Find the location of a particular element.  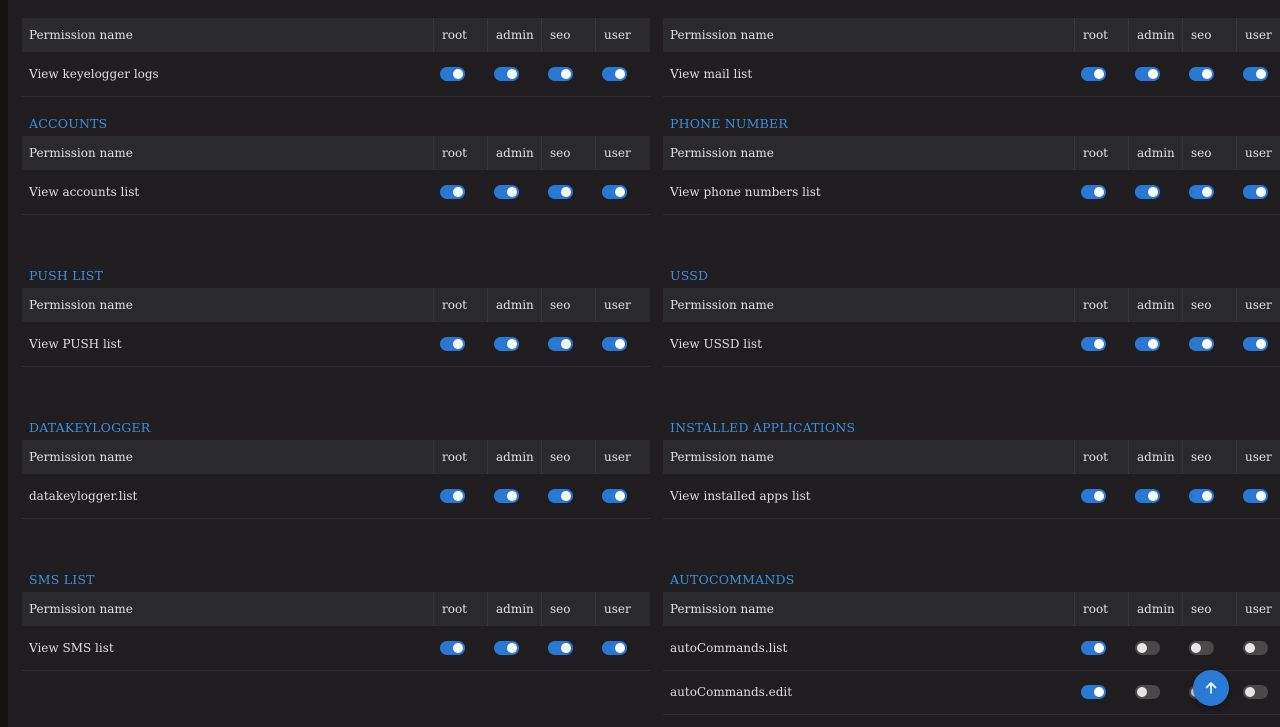

table-row: View USSD list is located at coordinates (971, 344).